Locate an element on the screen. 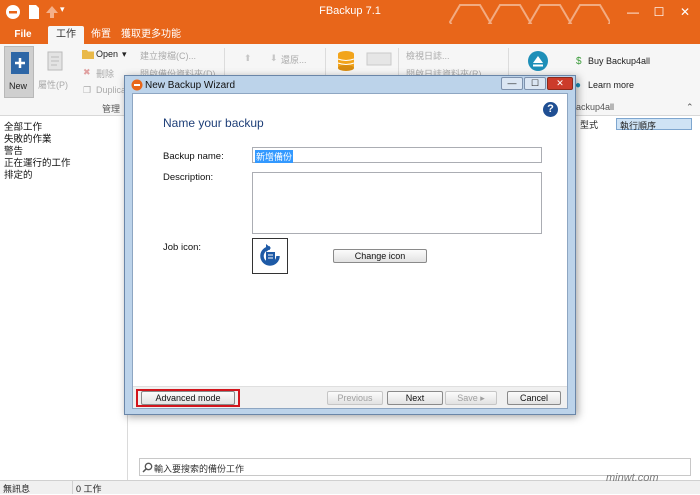 This screenshot has height=495, width=700. dialog-maximize-button: ☐ is located at coordinates (535, 83).